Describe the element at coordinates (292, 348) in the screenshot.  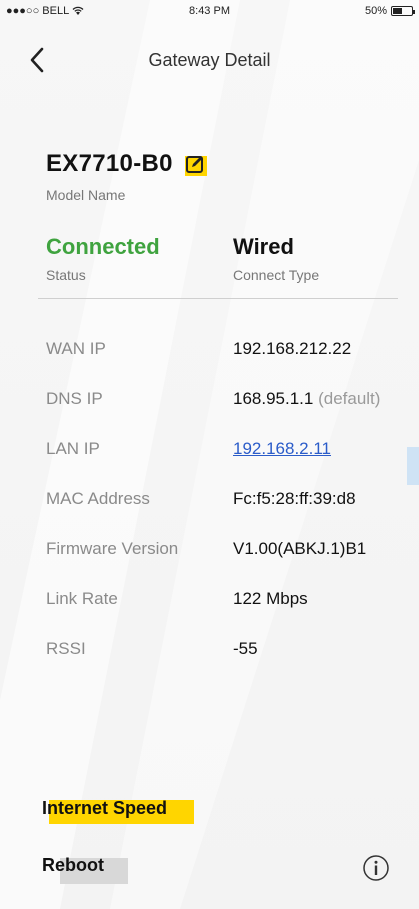
I see `detail-value: 192.168.212.22` at that location.